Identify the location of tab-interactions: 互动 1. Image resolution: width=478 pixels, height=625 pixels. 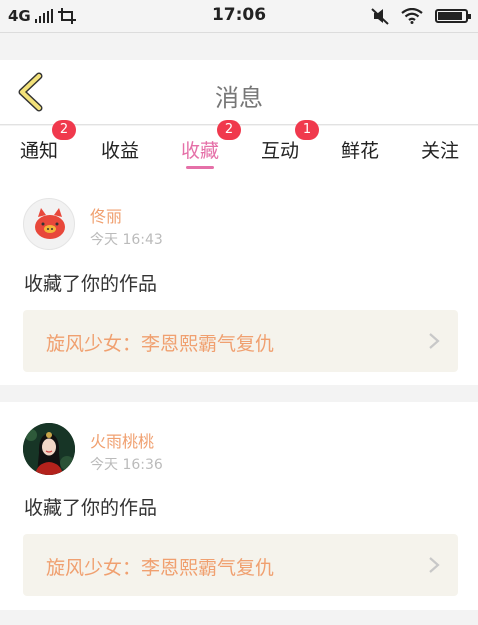
(290, 149).